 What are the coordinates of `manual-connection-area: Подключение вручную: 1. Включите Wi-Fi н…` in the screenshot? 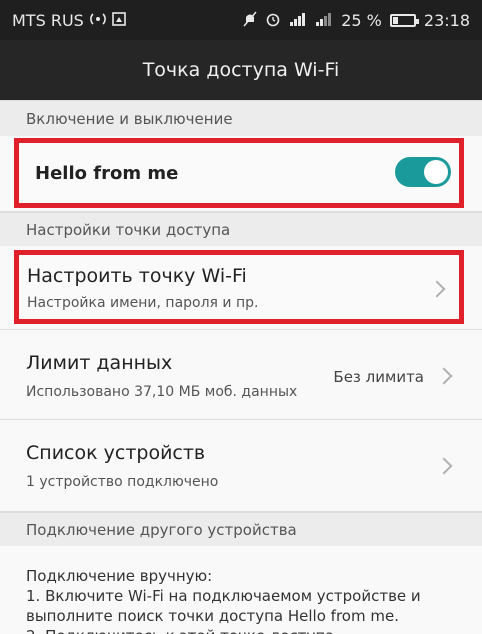 It's located at (241, 590).